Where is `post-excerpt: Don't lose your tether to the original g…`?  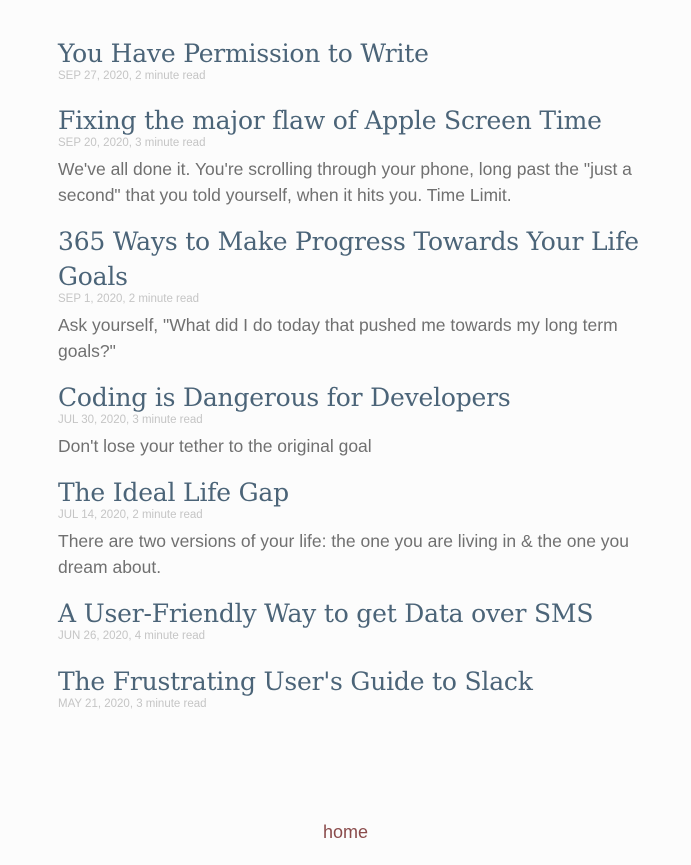
post-excerpt: Don't lose your tether to the original g… is located at coordinates (215, 446).